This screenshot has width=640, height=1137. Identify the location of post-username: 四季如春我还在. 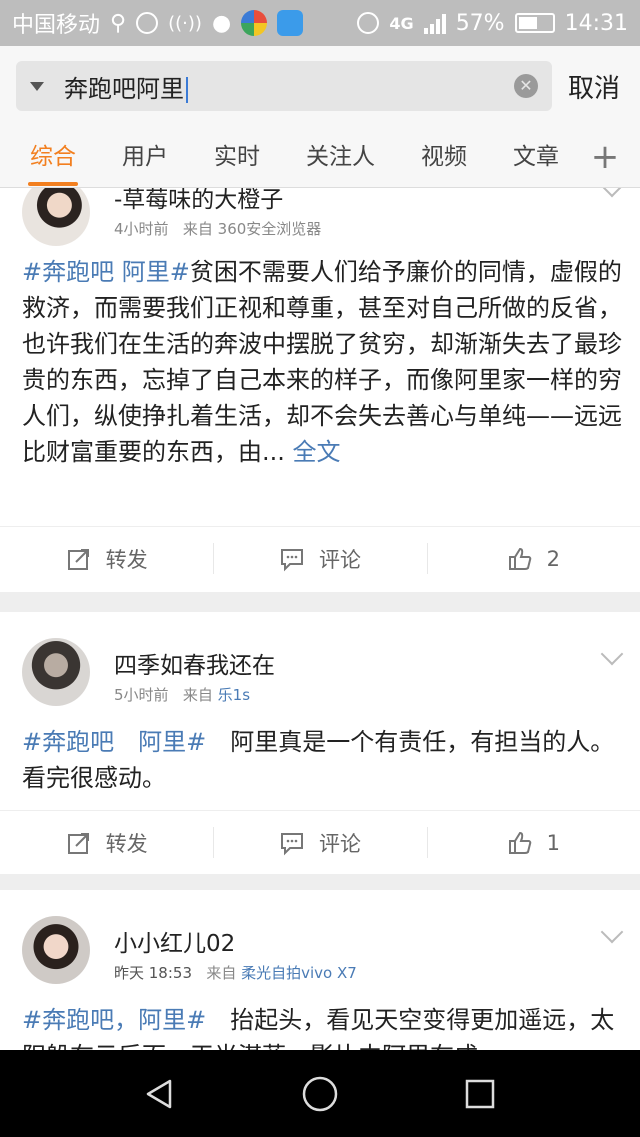
(194, 663).